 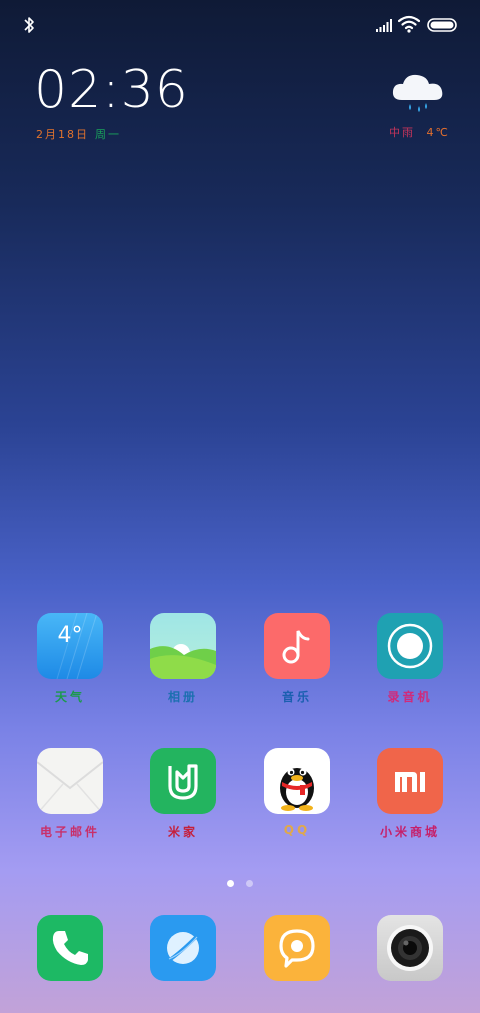 I want to click on weather-app-icon: 4°, so click(x=70, y=646).